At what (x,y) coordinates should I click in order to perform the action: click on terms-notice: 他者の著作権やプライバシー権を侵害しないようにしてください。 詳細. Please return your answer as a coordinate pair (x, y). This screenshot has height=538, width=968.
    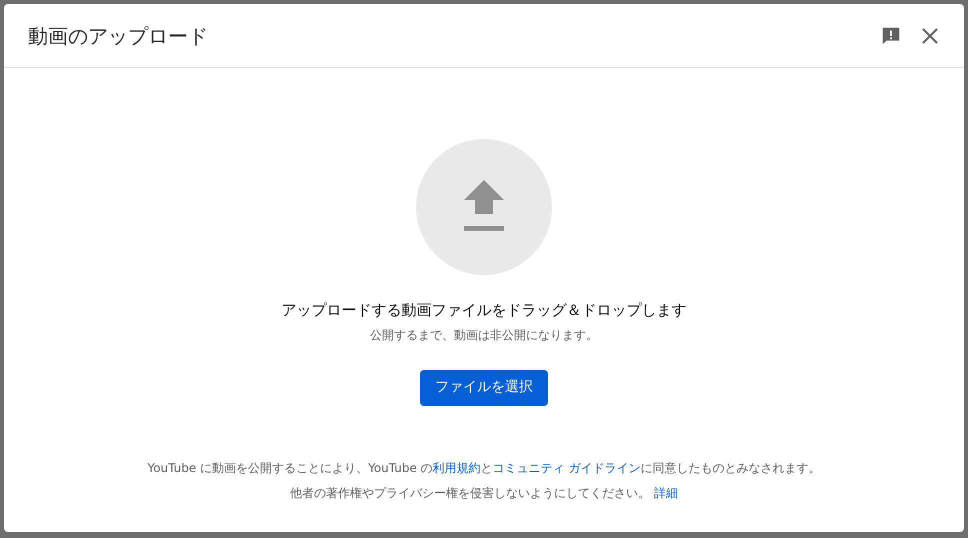
    Looking at the image, I should click on (484, 493).